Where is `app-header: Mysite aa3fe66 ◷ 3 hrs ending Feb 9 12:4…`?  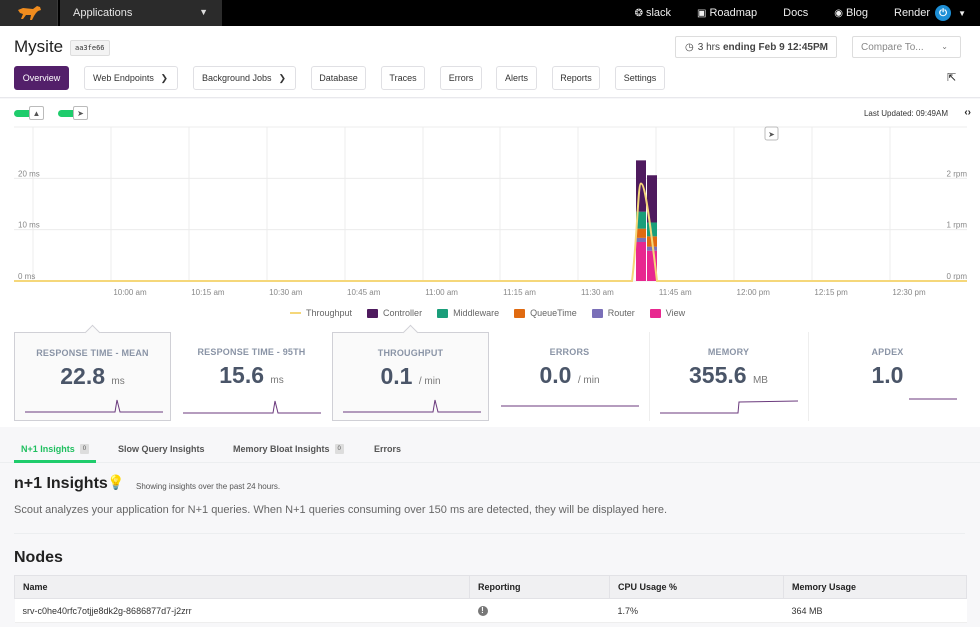 app-header: Mysite aa3fe66 ◷ 3 hrs ending Feb 9 12:4… is located at coordinates (490, 62).